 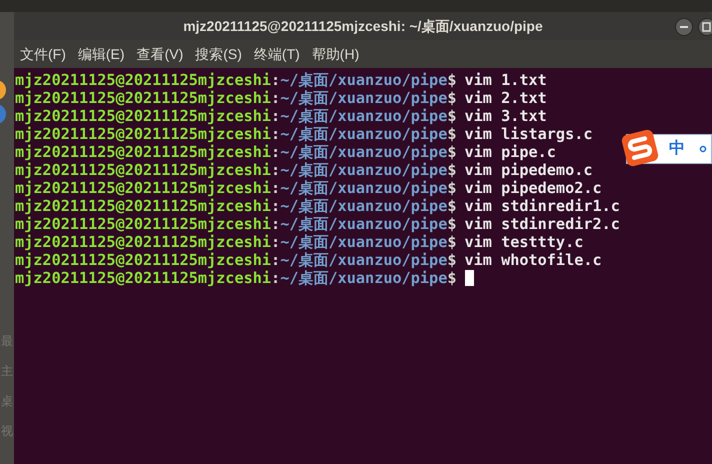 I want to click on command-text: vim stdinredir1.c, so click(x=542, y=206).